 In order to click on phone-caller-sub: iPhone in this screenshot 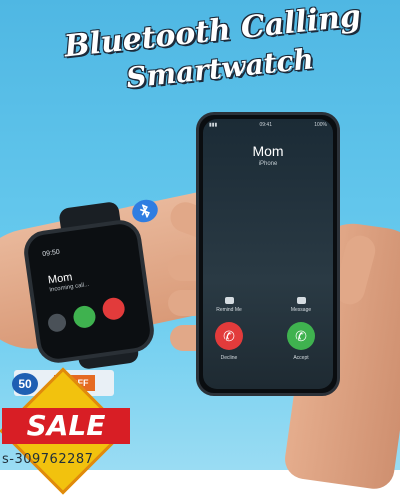, I will do `click(268, 164)`.